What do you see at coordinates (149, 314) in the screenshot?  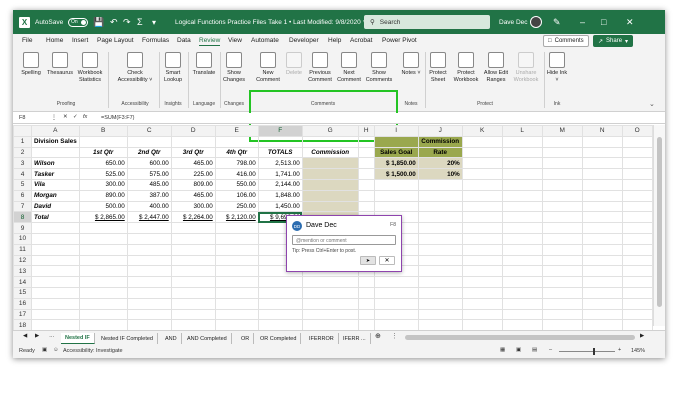 I see `cell-c17` at bounding box center [149, 314].